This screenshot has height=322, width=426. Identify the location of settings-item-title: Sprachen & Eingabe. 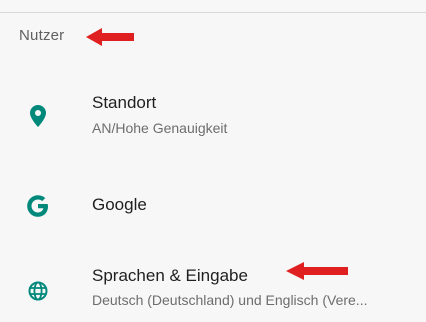
(170, 275).